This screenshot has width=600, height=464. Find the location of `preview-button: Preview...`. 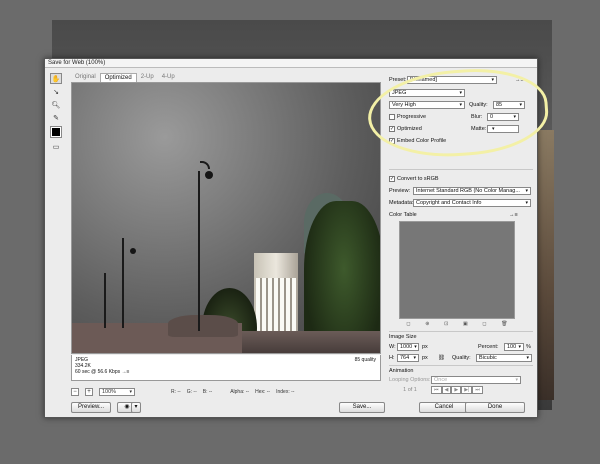

preview-button: Preview... is located at coordinates (91, 407).